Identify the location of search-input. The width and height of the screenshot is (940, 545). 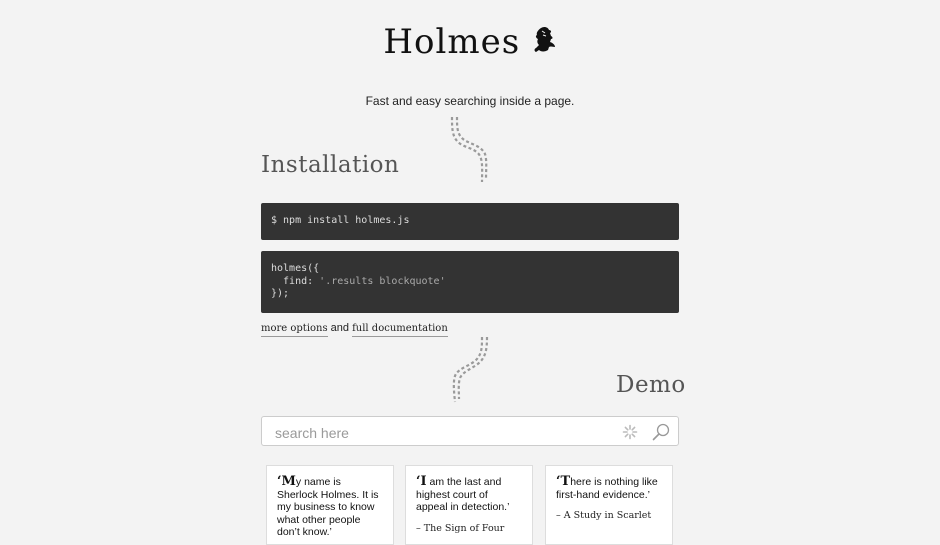
(440, 433).